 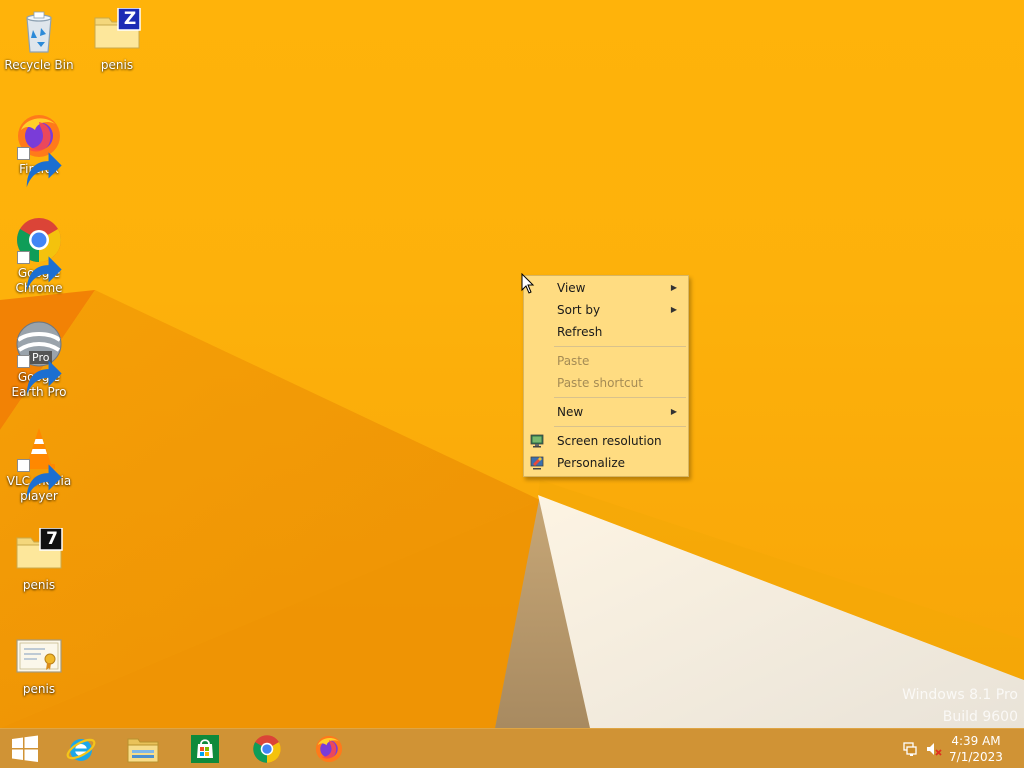 I want to click on menu-item-paste: Paste, so click(x=606, y=361).